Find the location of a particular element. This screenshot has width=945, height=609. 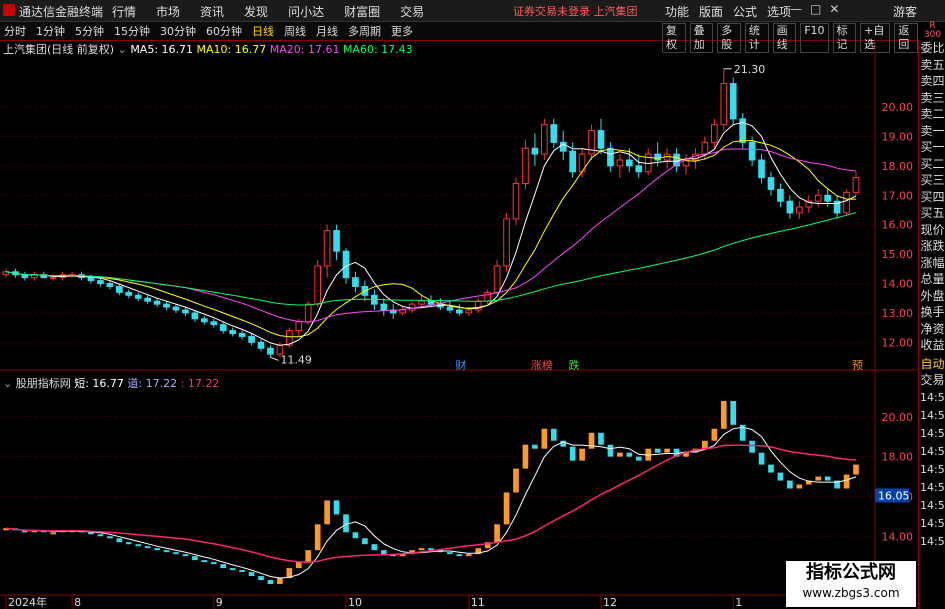

price-tick-label: 18.00 is located at coordinates (898, 166).